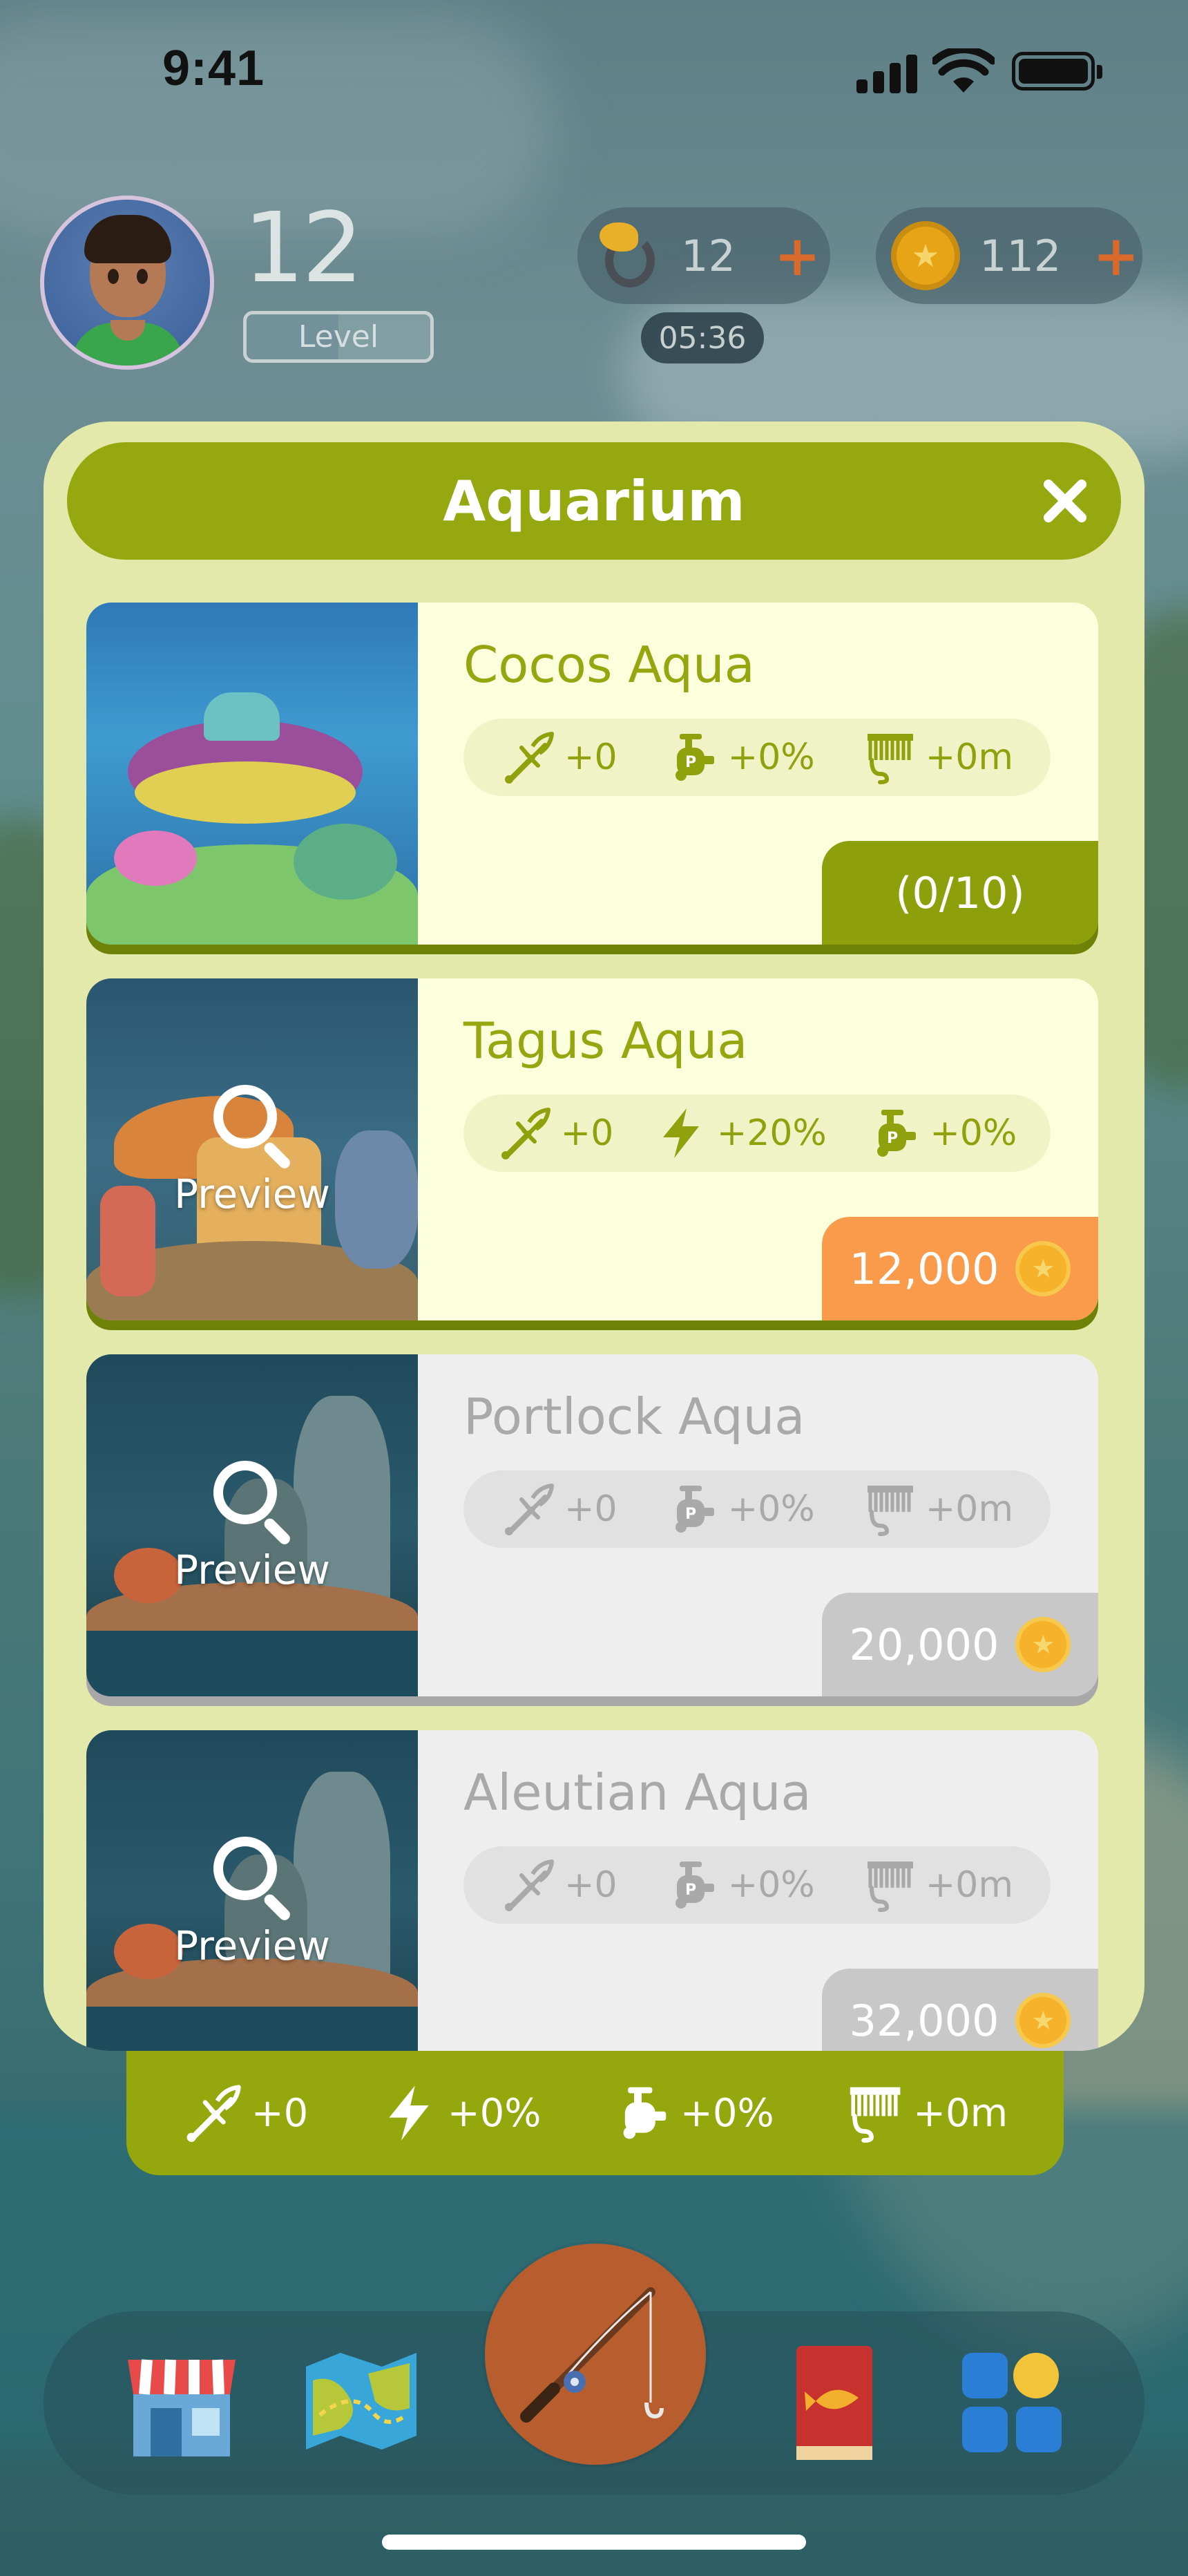 Image resolution: width=1188 pixels, height=2576 pixels. I want to click on battery-icon, so click(1057, 71).